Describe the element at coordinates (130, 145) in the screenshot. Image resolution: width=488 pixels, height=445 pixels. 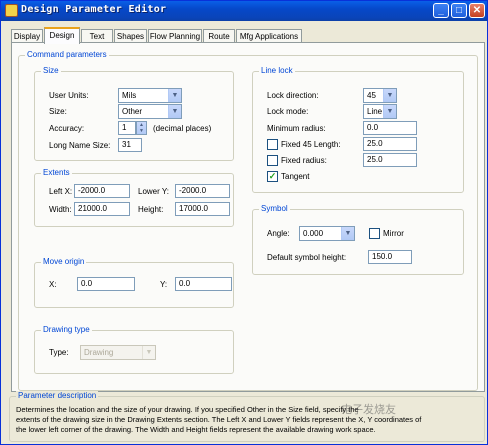
I see `long-name-size-input: 31` at that location.